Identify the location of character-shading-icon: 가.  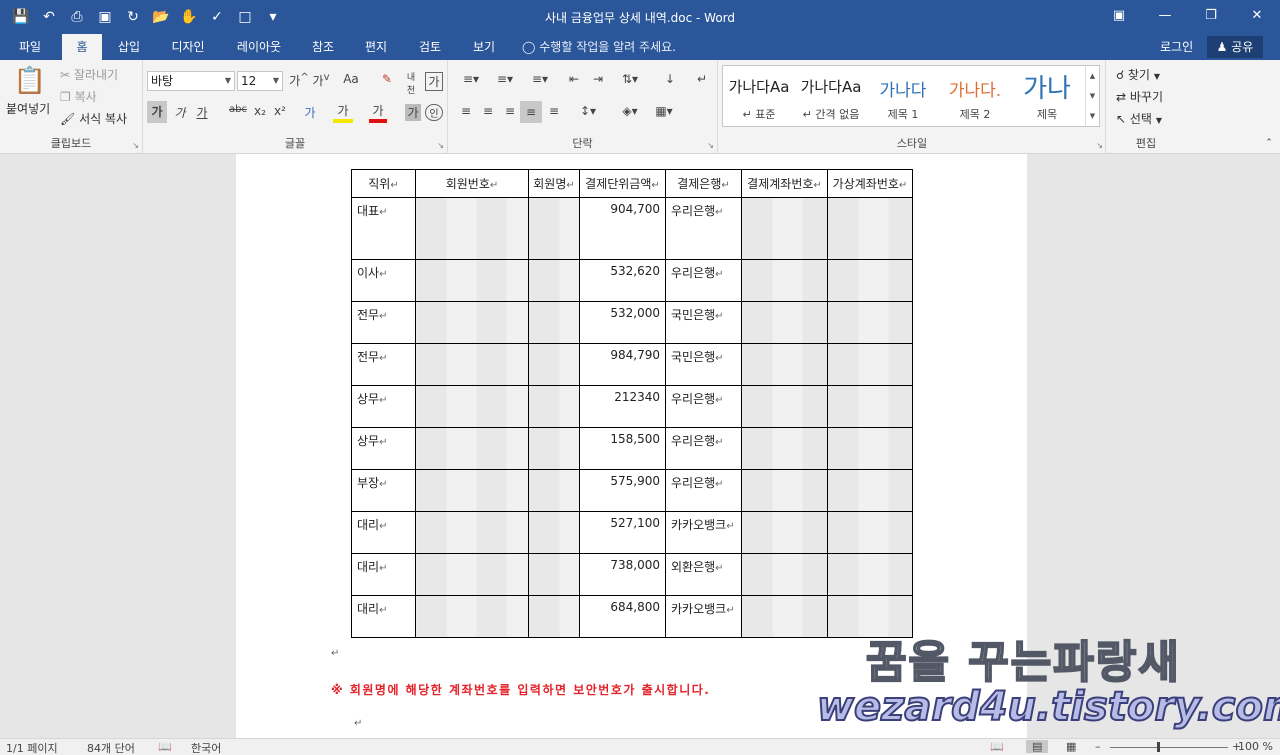
(413, 112).